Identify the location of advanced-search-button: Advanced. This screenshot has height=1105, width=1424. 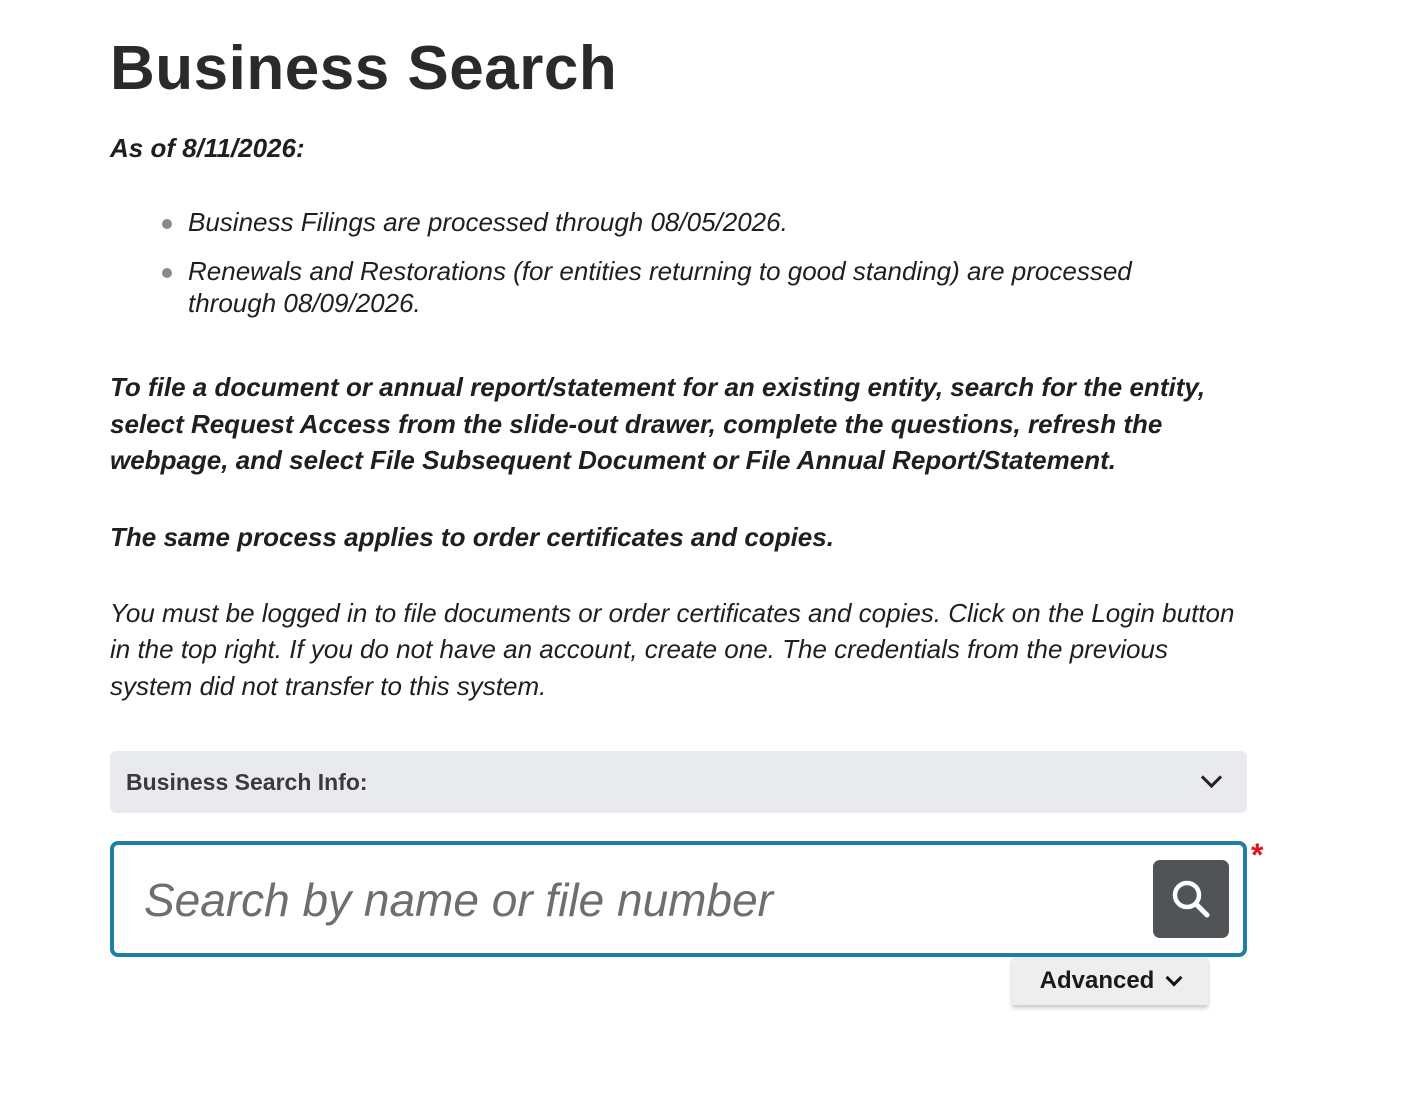
(1110, 981).